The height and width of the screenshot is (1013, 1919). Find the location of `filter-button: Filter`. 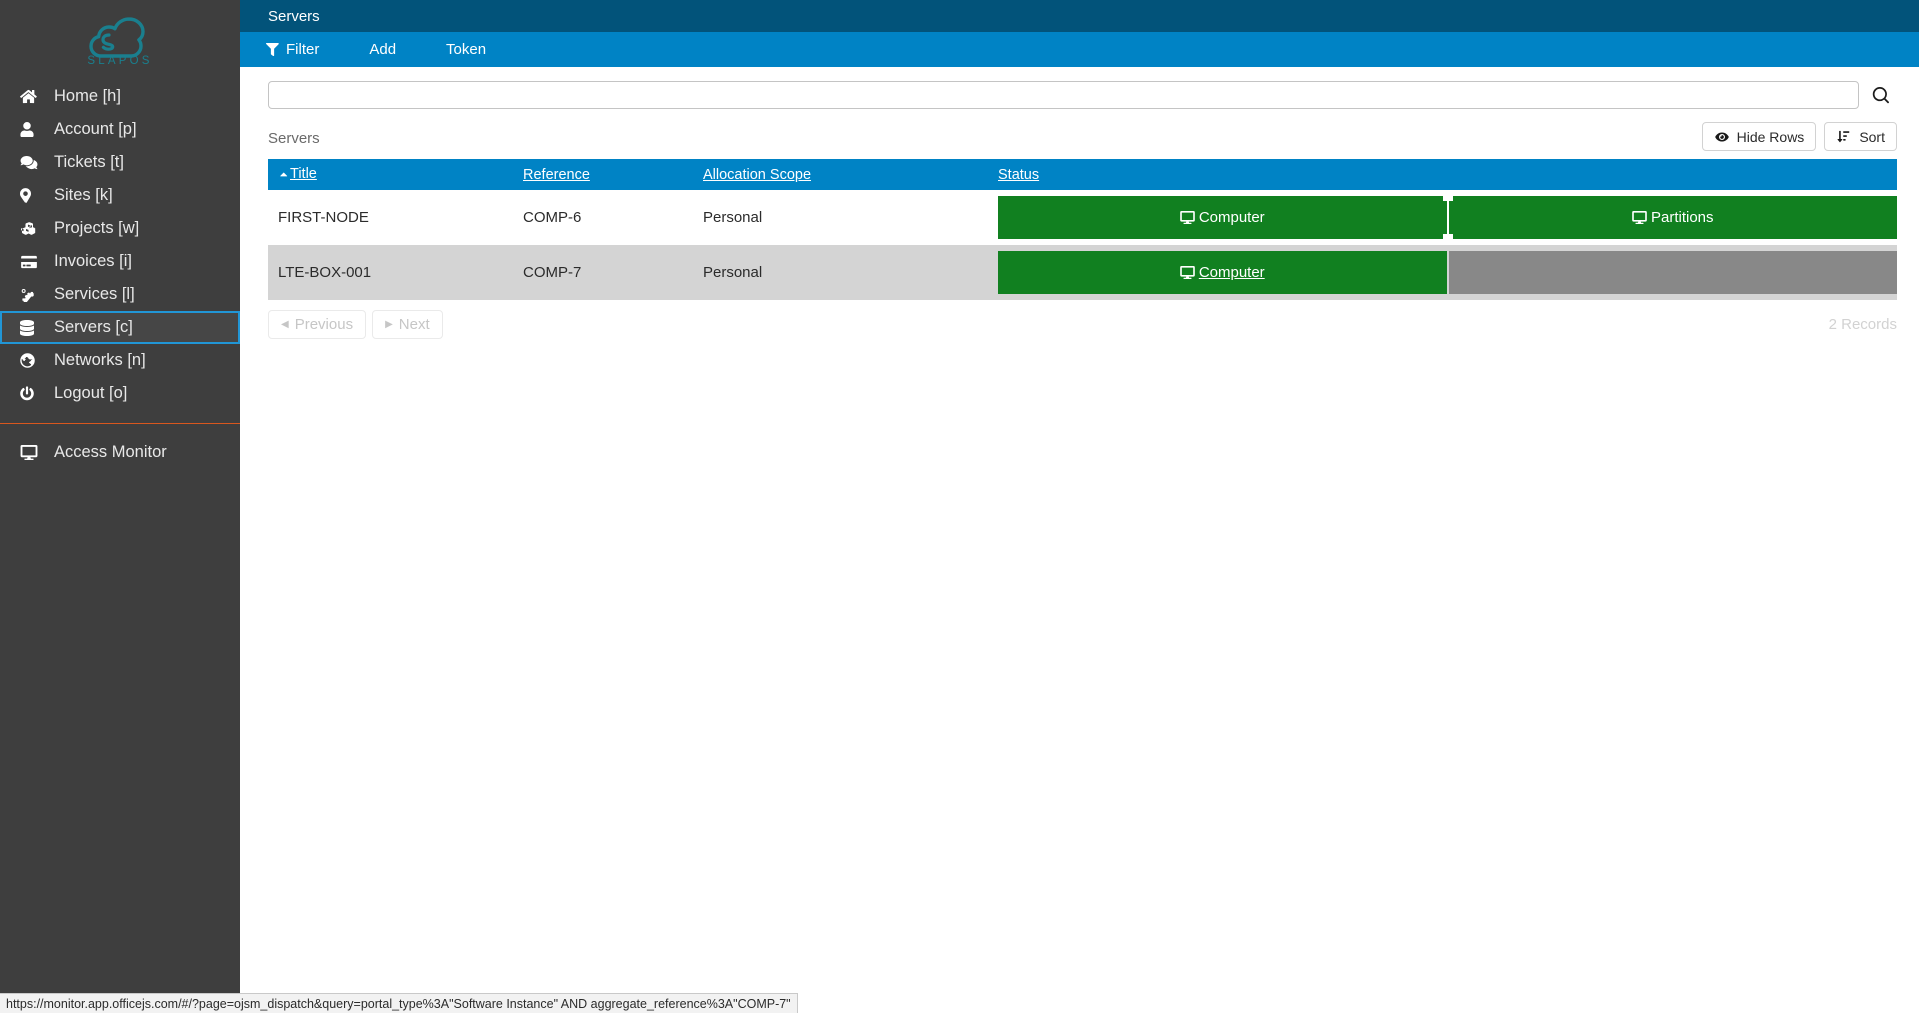

filter-button: Filter is located at coordinates (292, 49).